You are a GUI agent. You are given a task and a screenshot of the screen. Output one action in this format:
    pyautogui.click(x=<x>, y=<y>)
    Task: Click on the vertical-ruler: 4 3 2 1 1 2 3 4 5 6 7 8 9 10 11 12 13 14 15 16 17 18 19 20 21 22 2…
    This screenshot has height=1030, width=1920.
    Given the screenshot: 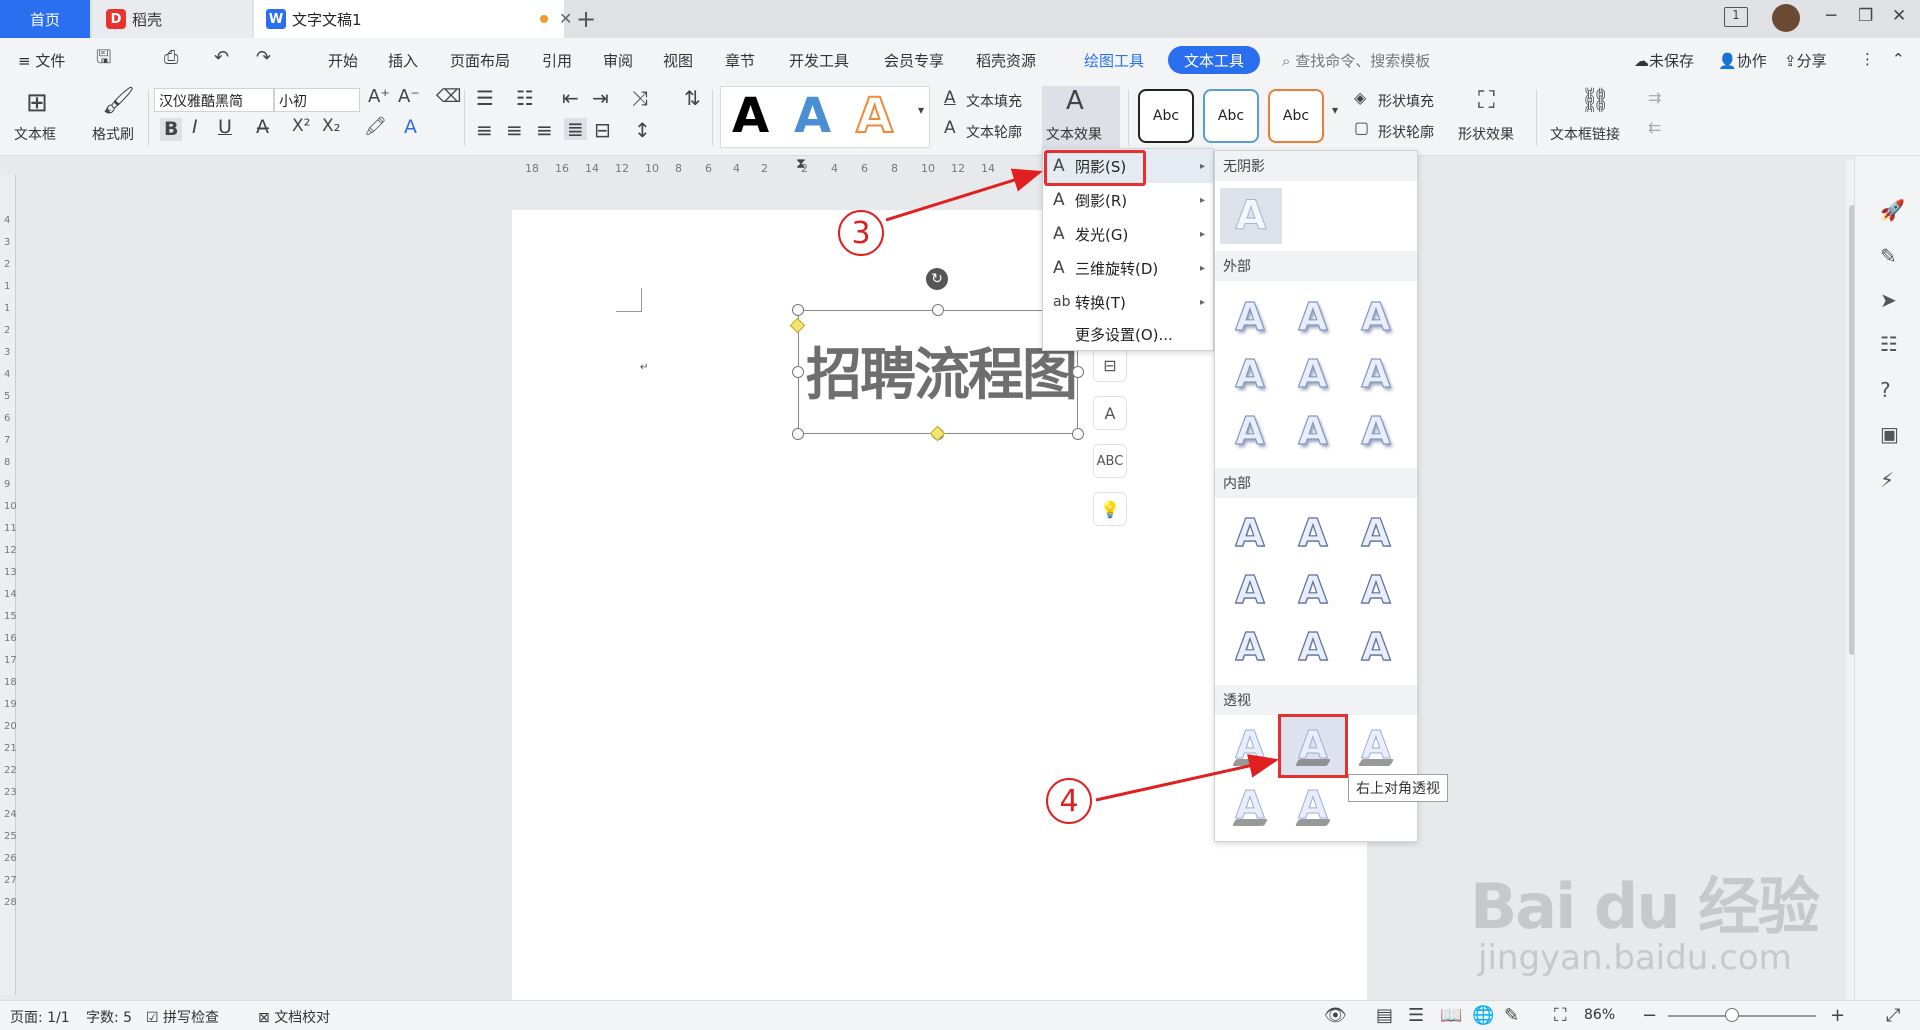 What is the action you would take?
    pyautogui.click(x=8, y=585)
    